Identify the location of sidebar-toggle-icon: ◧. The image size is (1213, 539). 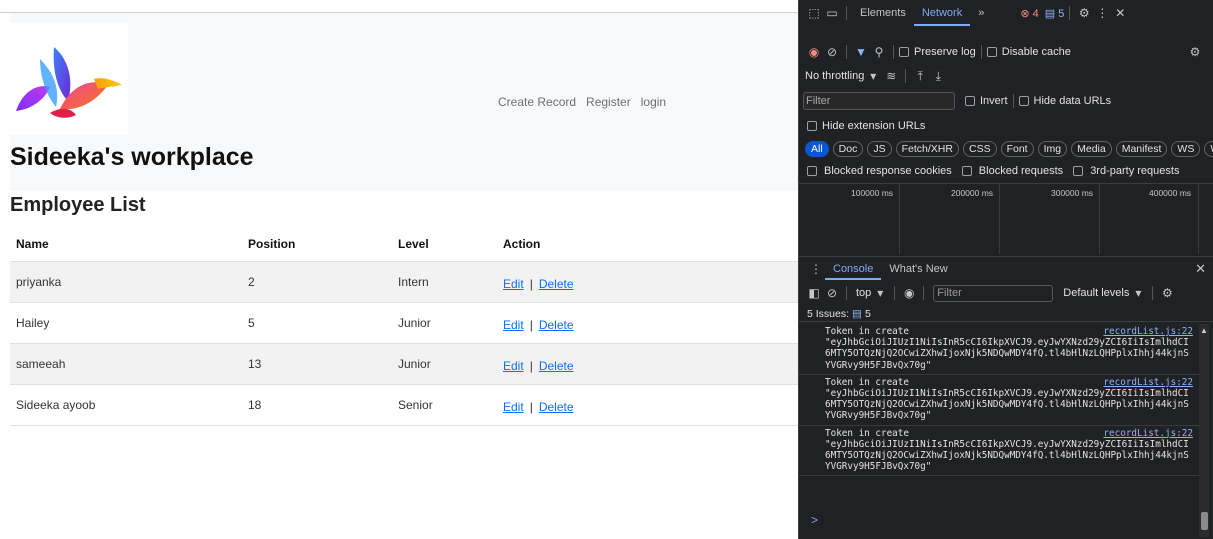
(814, 293).